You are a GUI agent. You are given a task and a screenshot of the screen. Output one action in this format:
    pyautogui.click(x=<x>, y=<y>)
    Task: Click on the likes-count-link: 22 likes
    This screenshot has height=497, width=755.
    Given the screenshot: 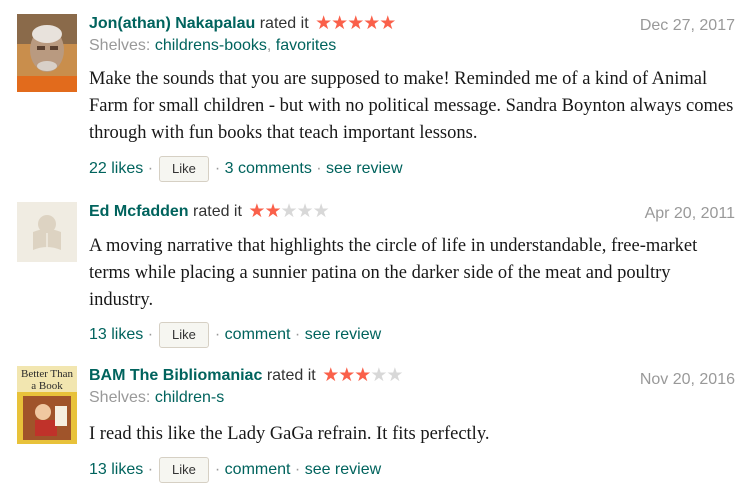 What is the action you would take?
    pyautogui.click(x=116, y=168)
    